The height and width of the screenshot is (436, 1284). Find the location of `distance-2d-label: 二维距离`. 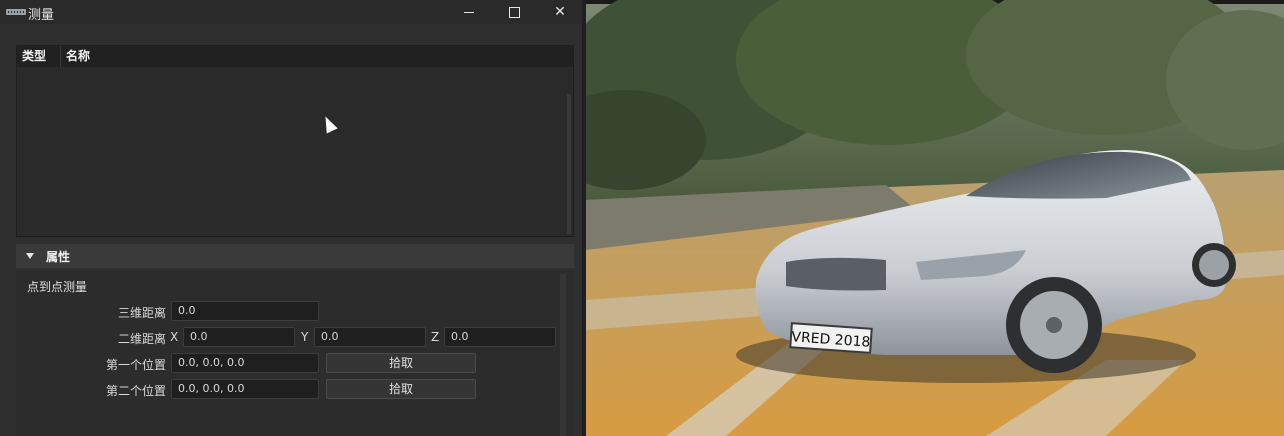

distance-2d-label: 二维距离 is located at coordinates (141, 339).